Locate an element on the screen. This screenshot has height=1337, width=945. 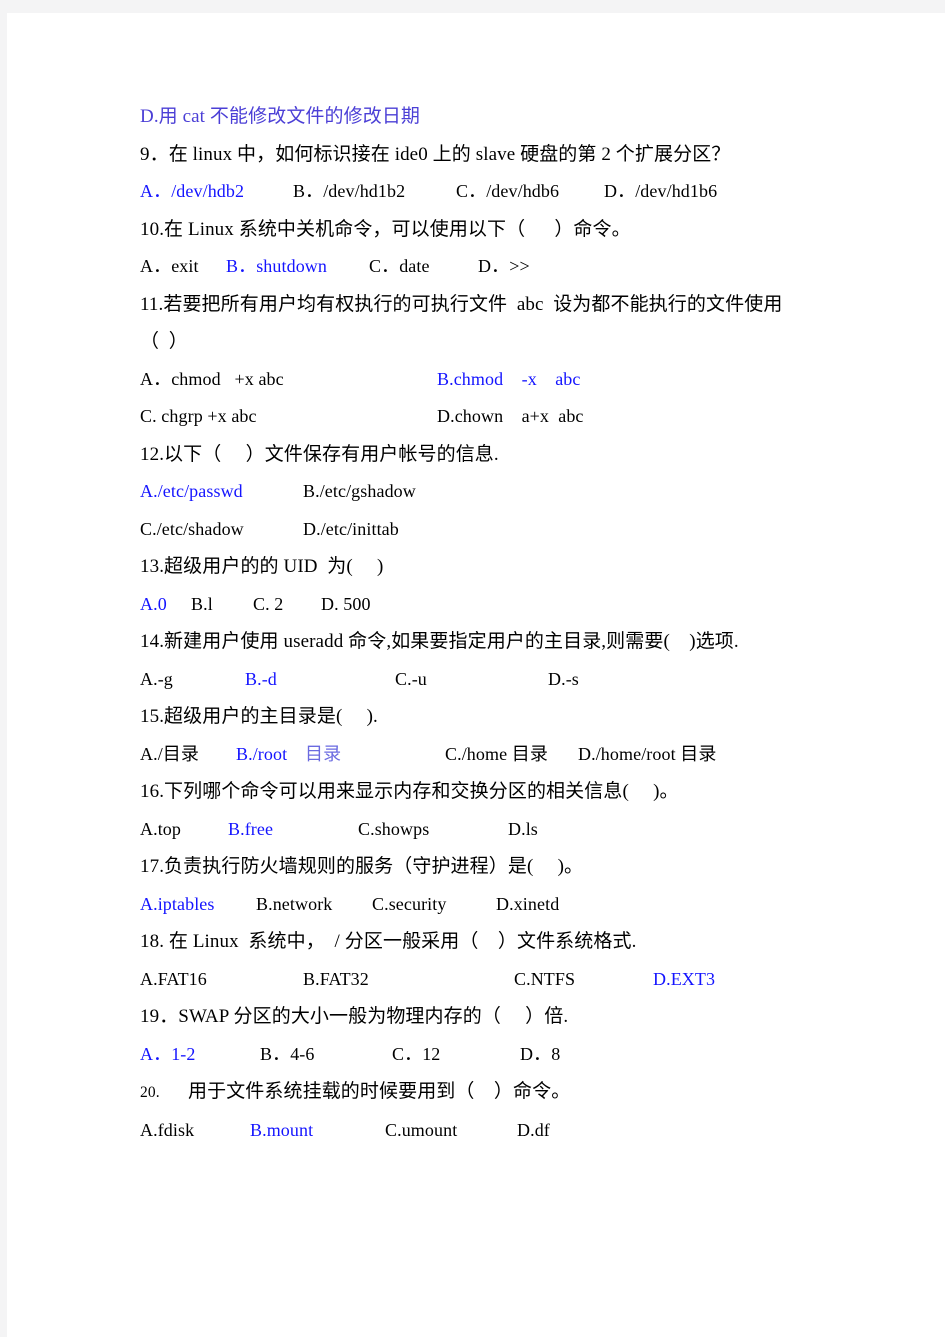
question-15-options: A./目录 B./root 目录 C./home 目录 D./home/root 目录 is located at coordinates (496, 755).